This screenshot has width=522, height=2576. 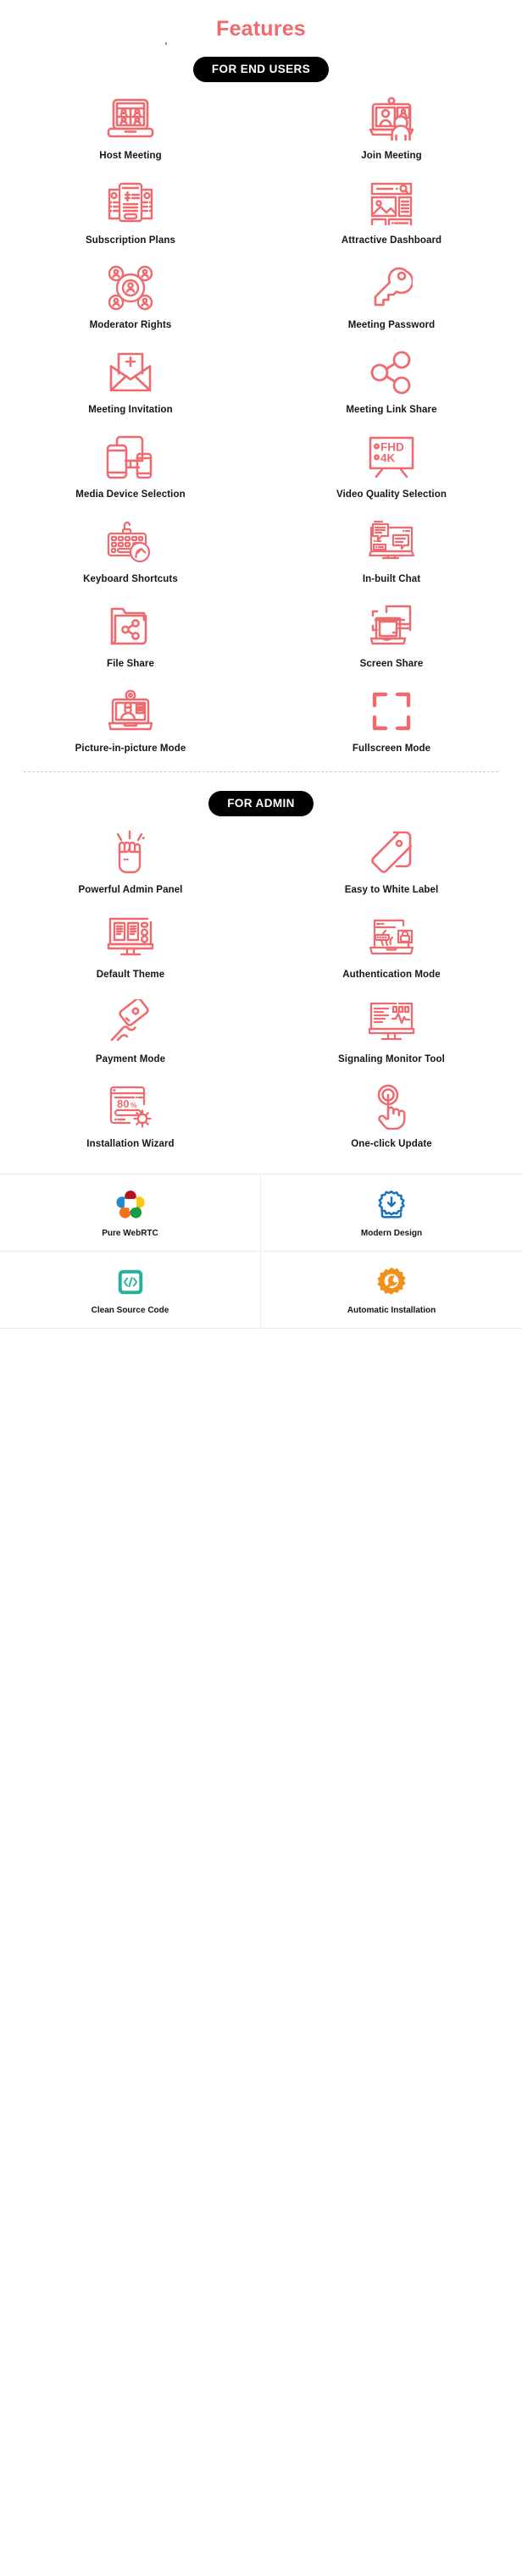 What do you see at coordinates (130, 1310) in the screenshot?
I see `tile-label: Clean Source Code` at bounding box center [130, 1310].